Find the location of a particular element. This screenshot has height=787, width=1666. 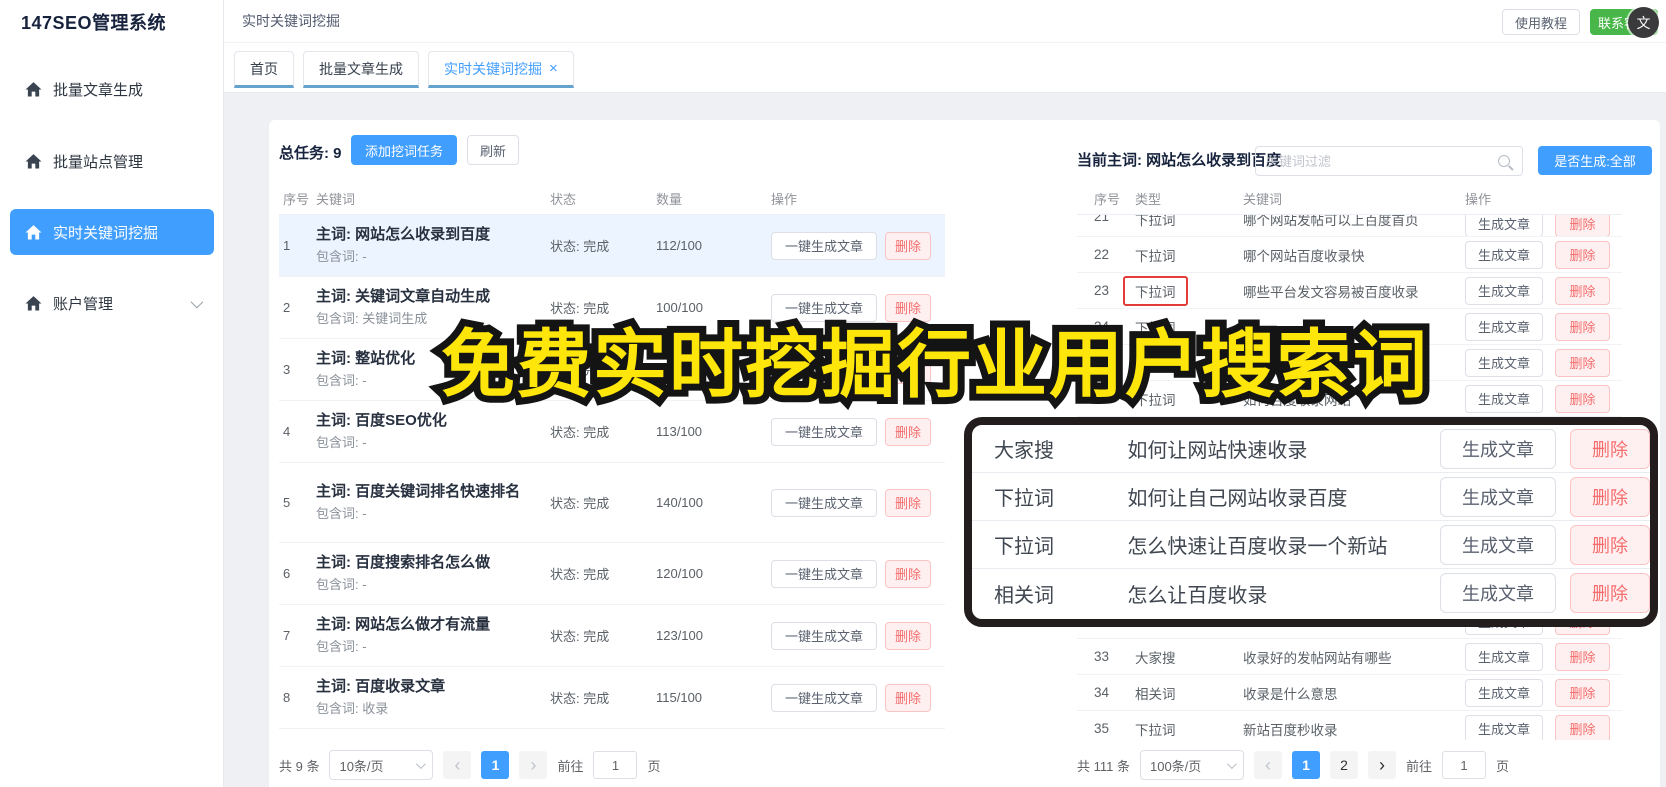

page-size-select: 100条/页 is located at coordinates (1191, 765).